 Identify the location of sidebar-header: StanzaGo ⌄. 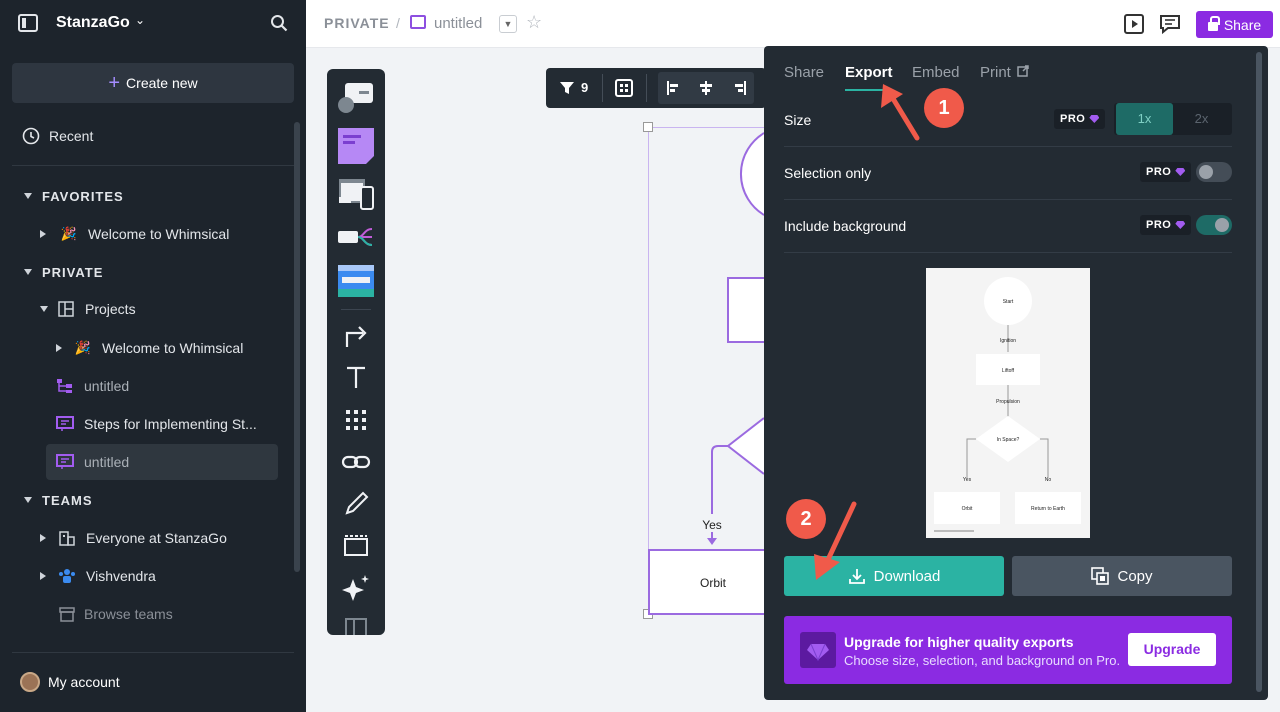
(153, 24).